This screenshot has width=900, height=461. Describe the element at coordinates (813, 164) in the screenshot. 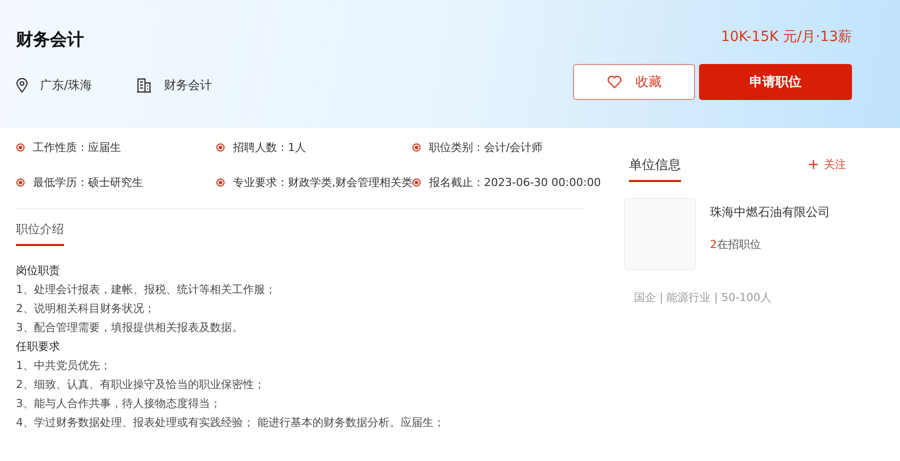

I see `plus-icon` at that location.